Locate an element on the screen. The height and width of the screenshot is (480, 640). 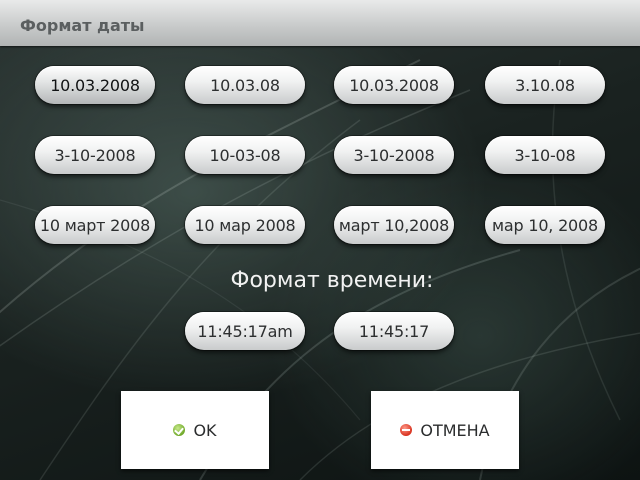
time-format-option: 11:45:17 is located at coordinates (394, 331).